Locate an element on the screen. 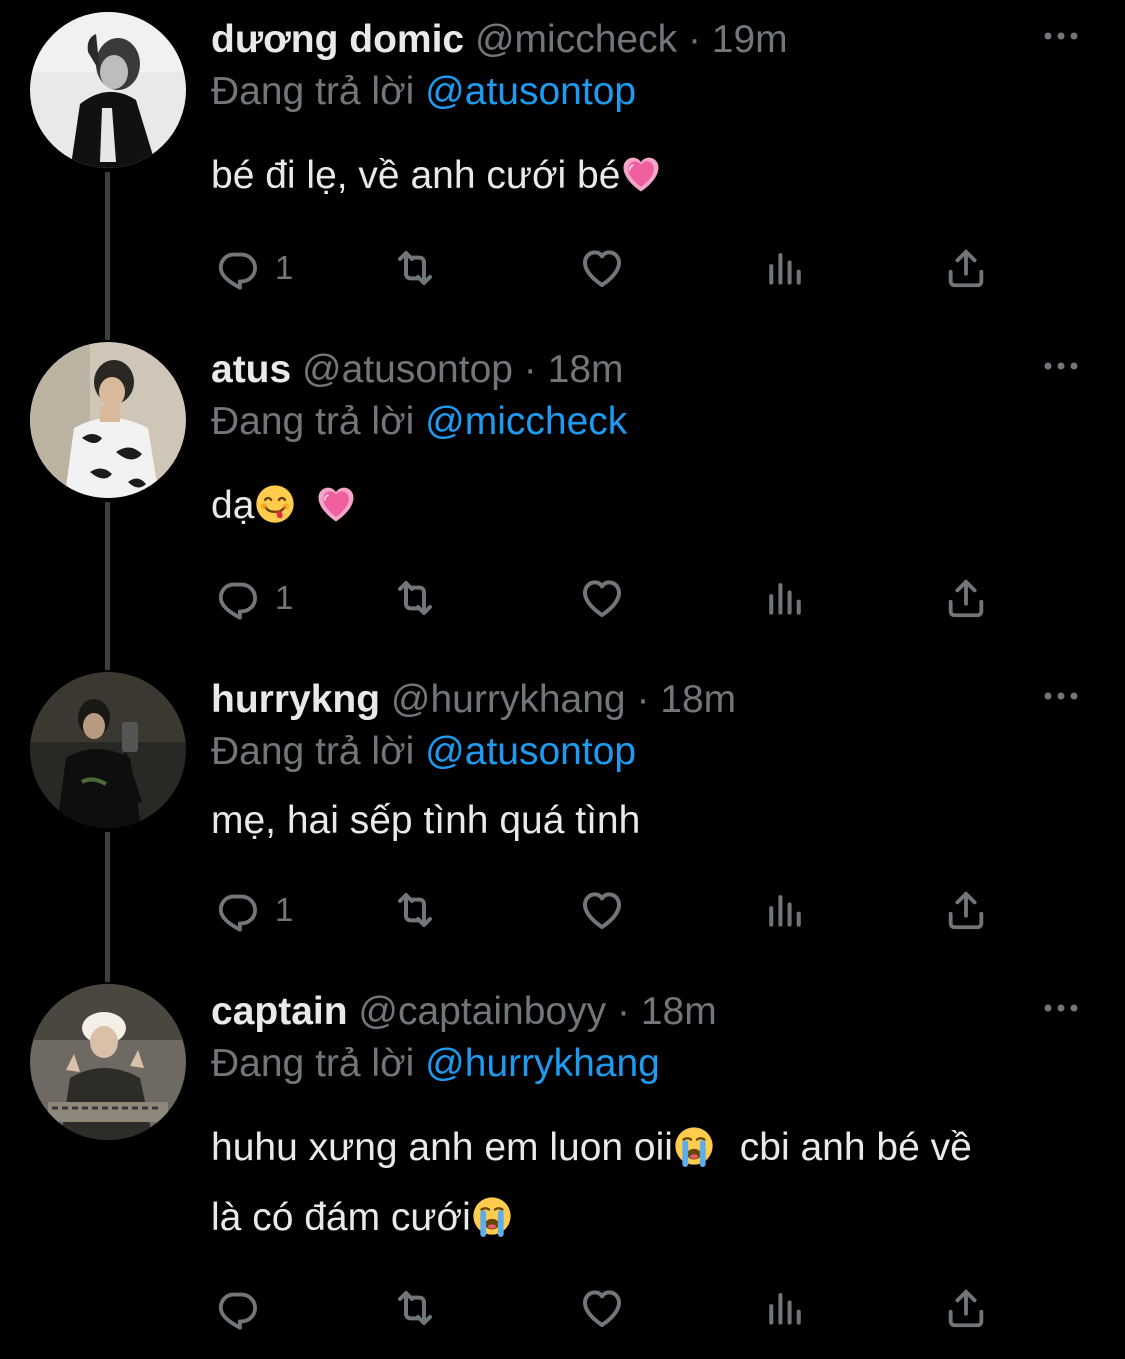  user-handle: @miccheck is located at coordinates (576, 39).